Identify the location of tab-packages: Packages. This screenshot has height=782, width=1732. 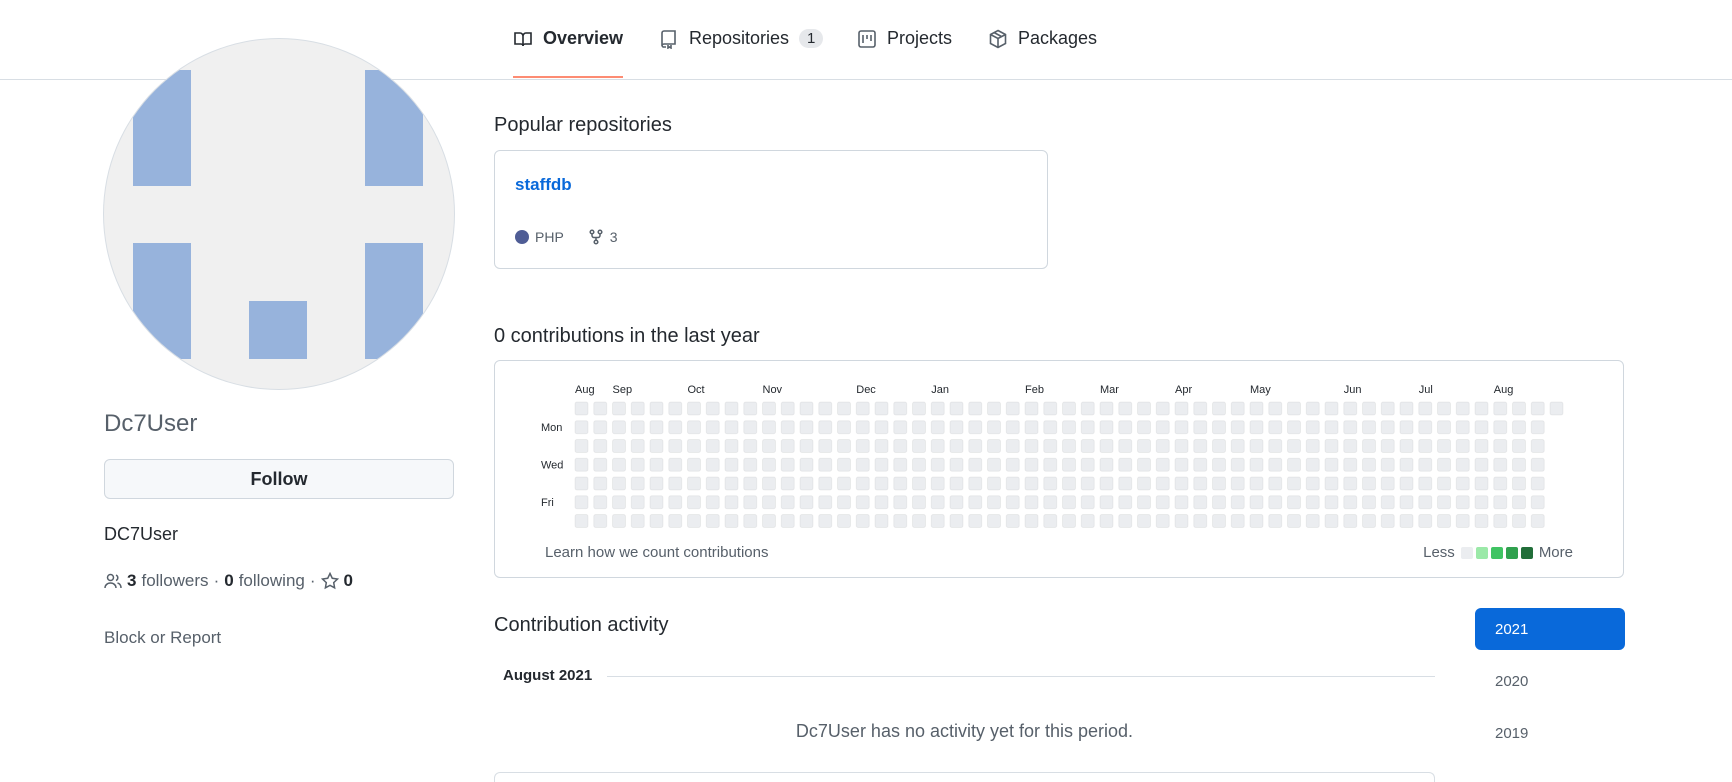
(1042, 53).